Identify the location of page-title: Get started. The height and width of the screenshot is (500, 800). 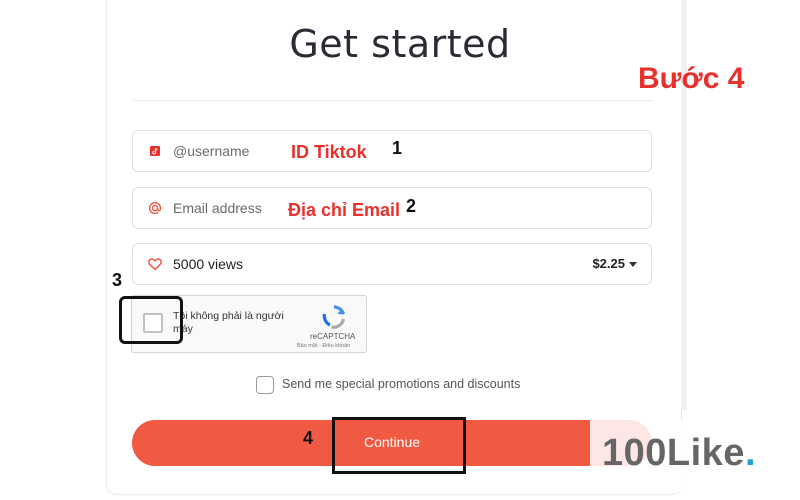
(400, 44).